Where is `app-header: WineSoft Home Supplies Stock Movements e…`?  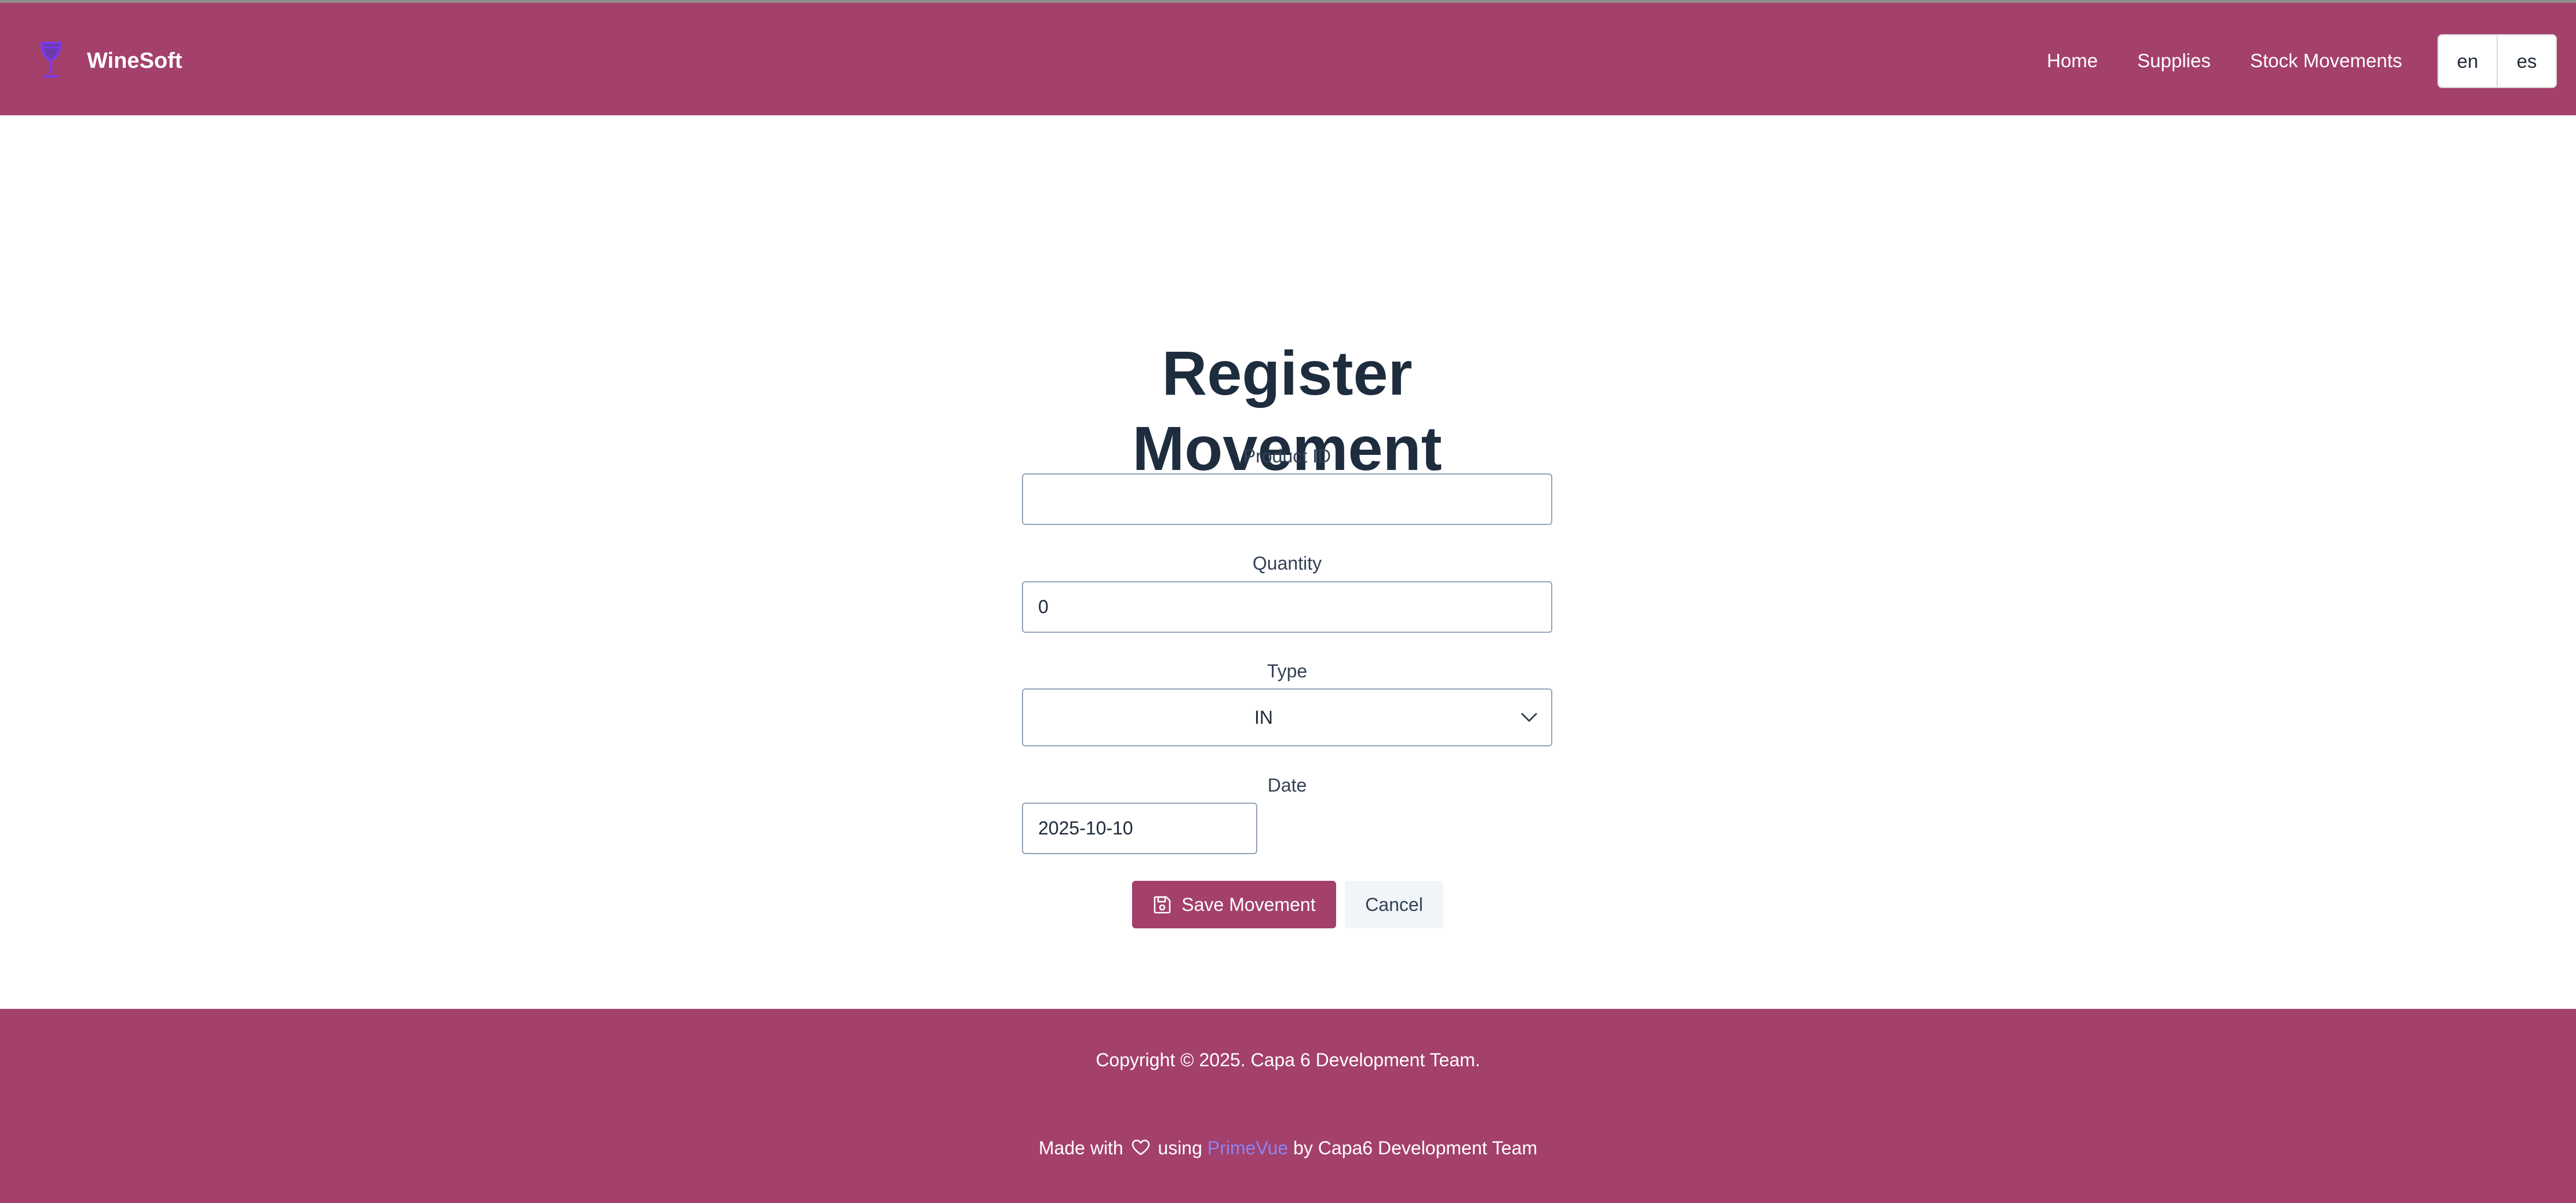 app-header: WineSoft Home Supplies Stock Movements e… is located at coordinates (1288, 59).